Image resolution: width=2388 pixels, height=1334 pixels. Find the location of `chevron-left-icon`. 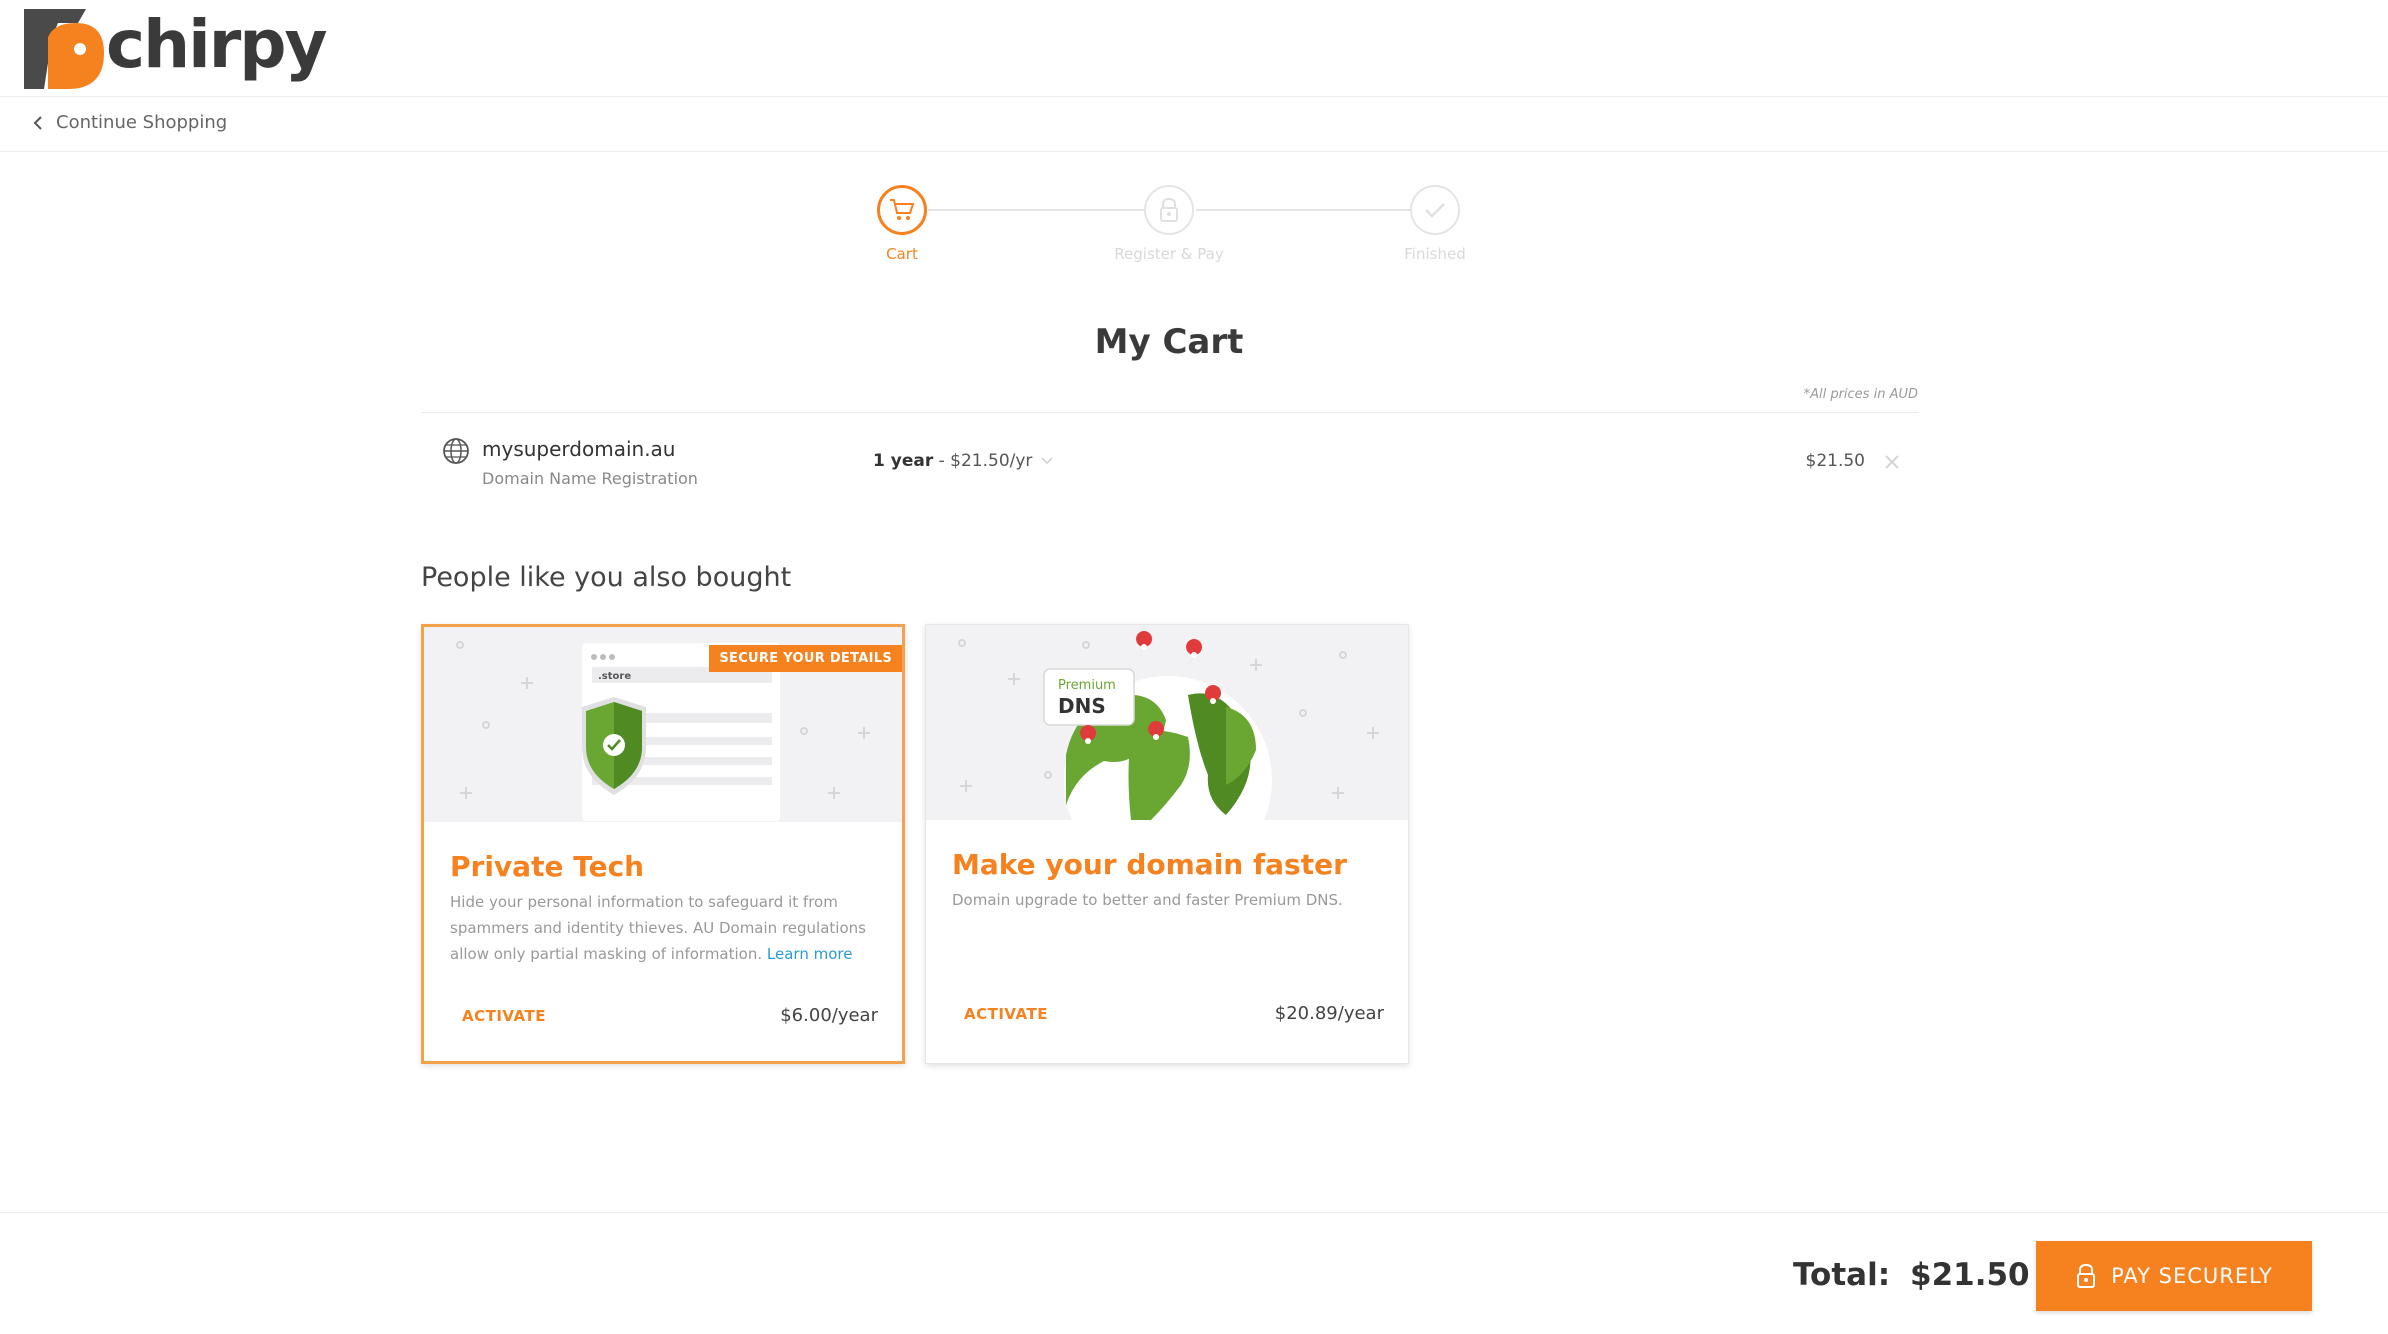

chevron-left-icon is located at coordinates (37, 122).